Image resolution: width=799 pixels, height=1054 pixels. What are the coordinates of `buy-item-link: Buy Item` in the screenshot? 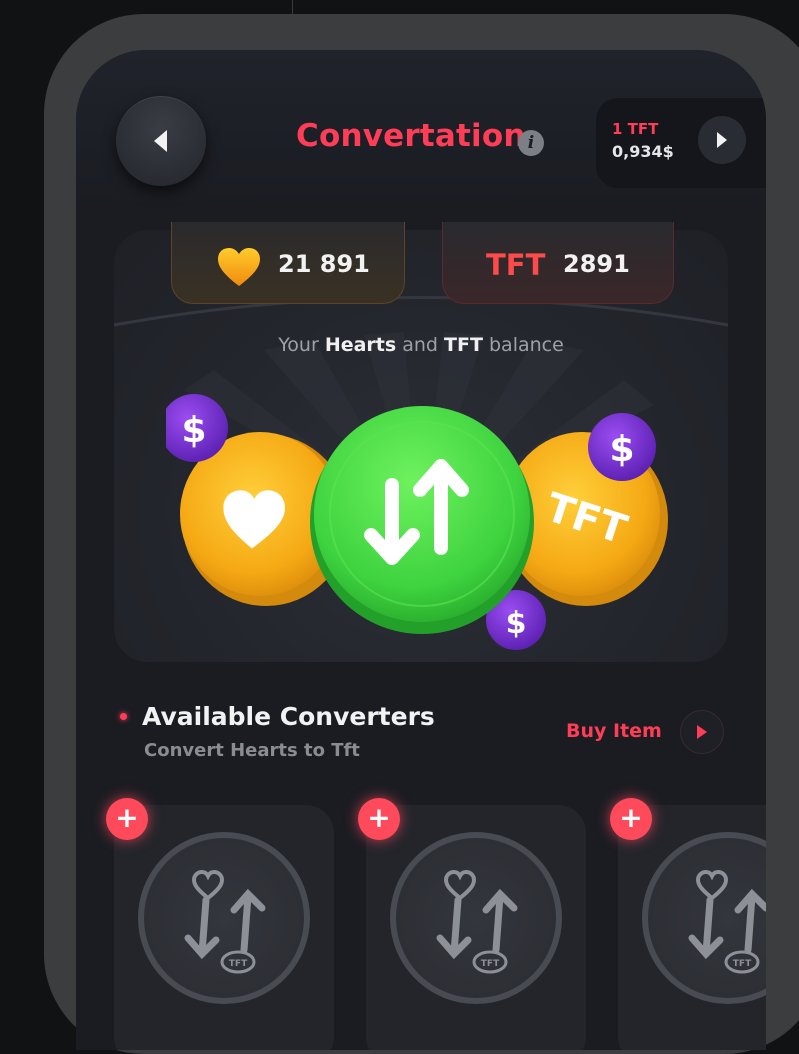 It's located at (614, 731).